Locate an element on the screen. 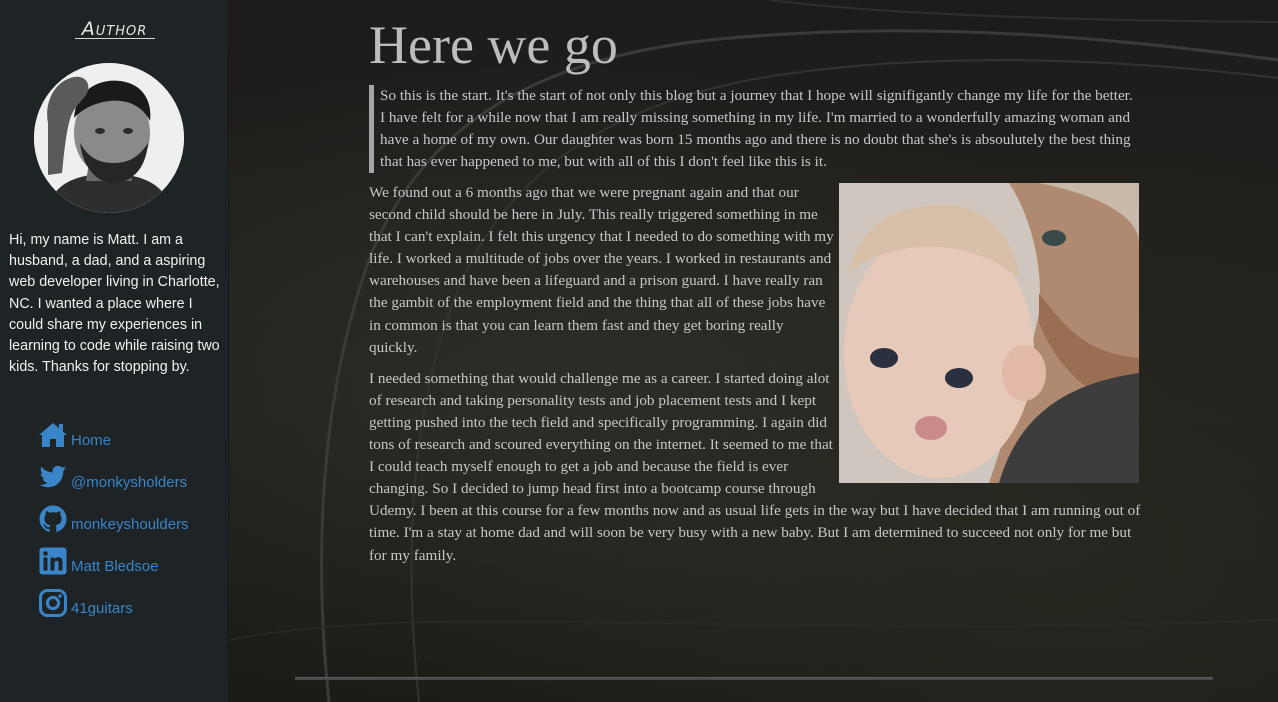 This screenshot has height=702, width=1278. post-photo is located at coordinates (989, 333).